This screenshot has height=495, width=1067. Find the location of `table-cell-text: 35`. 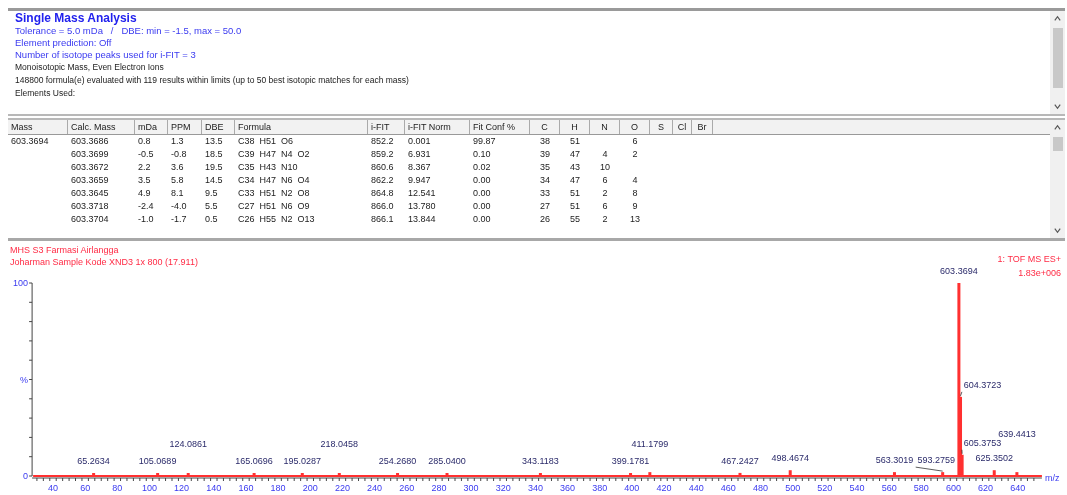

table-cell-text: 35 is located at coordinates (545, 167).